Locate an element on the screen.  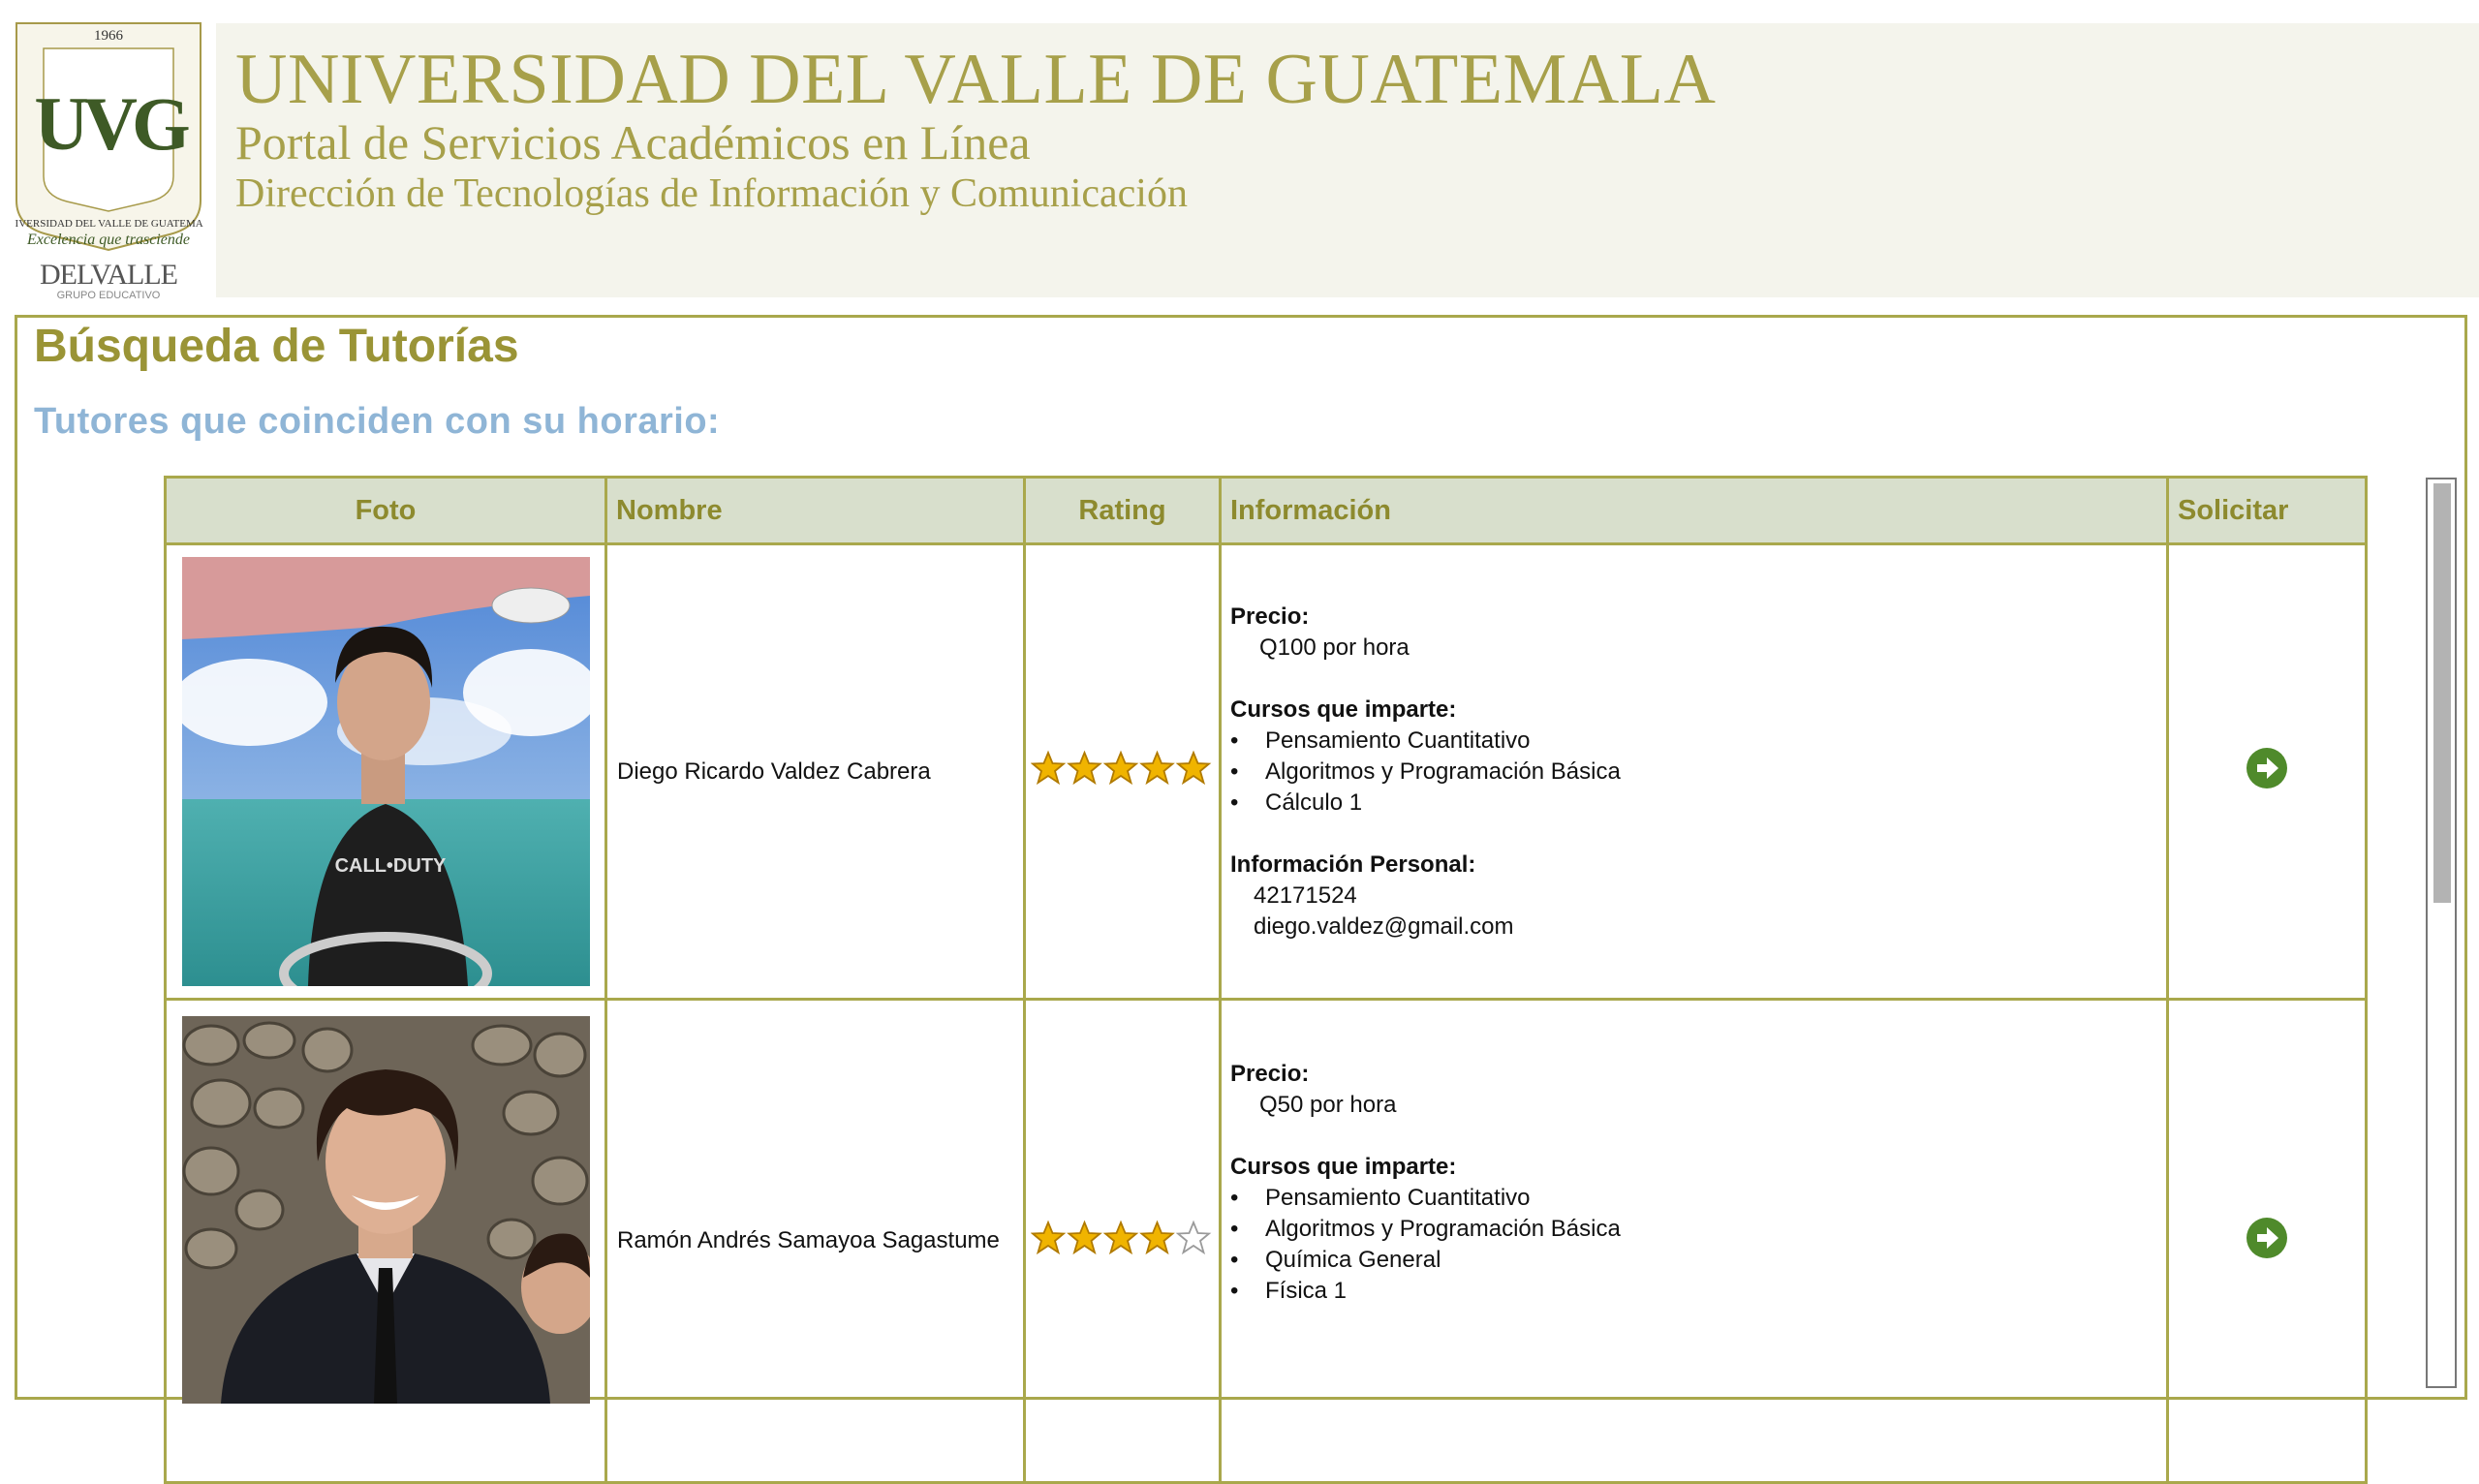
university-title: UNIVERSIDAD DEL VALLE DE GUATEMALA is located at coordinates (976, 79).